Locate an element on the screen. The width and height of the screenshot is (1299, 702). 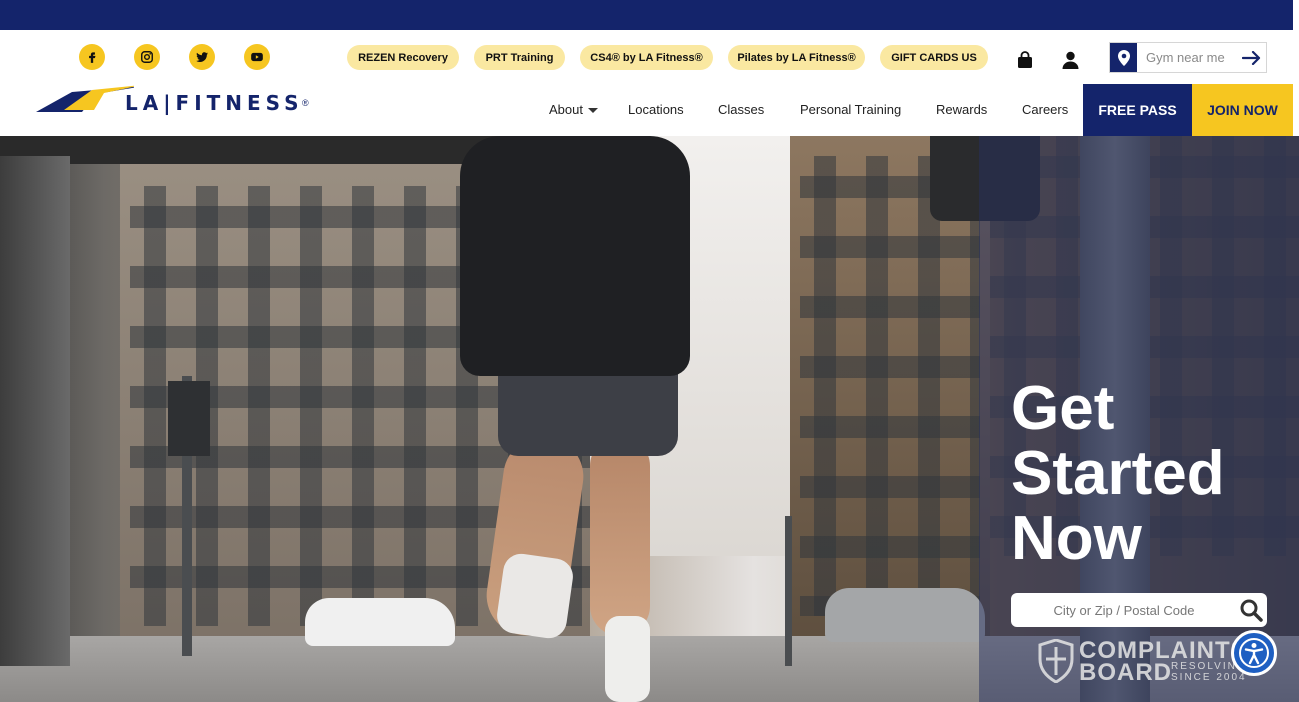
gym-search is located at coordinates (1188, 57).